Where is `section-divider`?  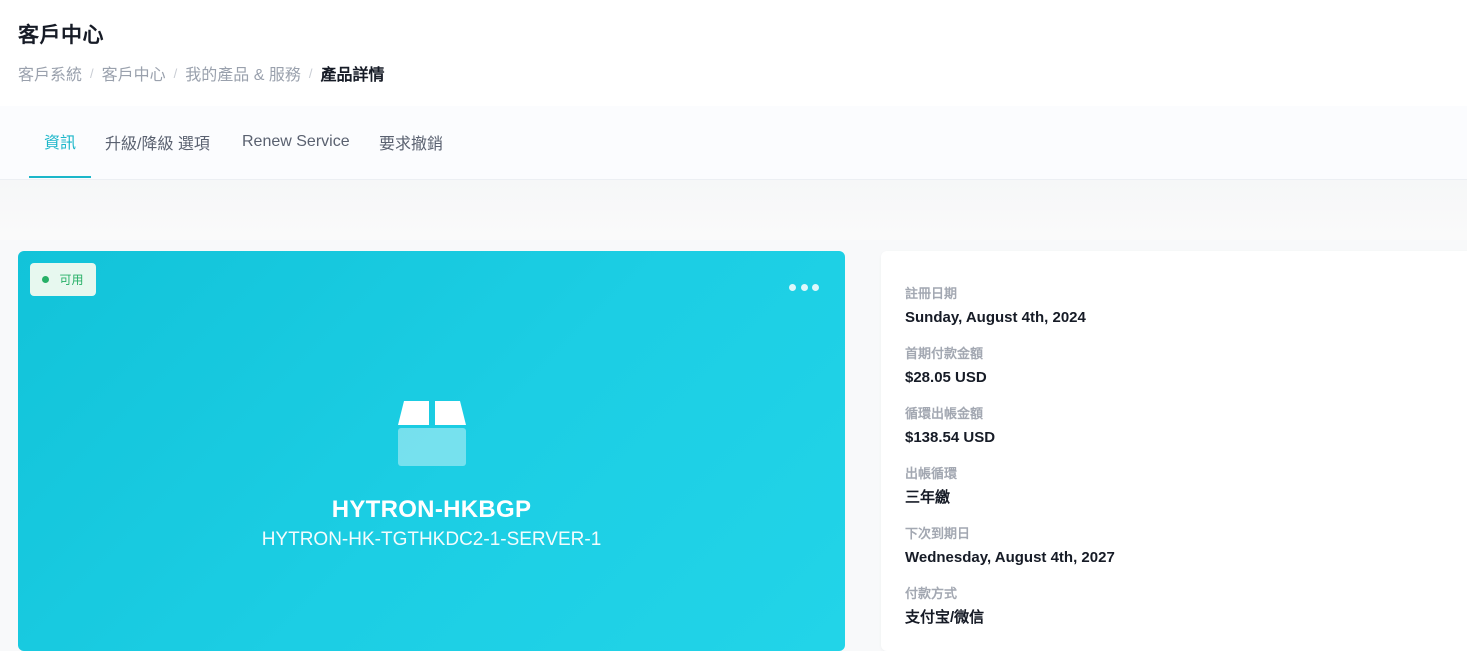 section-divider is located at coordinates (733, 210).